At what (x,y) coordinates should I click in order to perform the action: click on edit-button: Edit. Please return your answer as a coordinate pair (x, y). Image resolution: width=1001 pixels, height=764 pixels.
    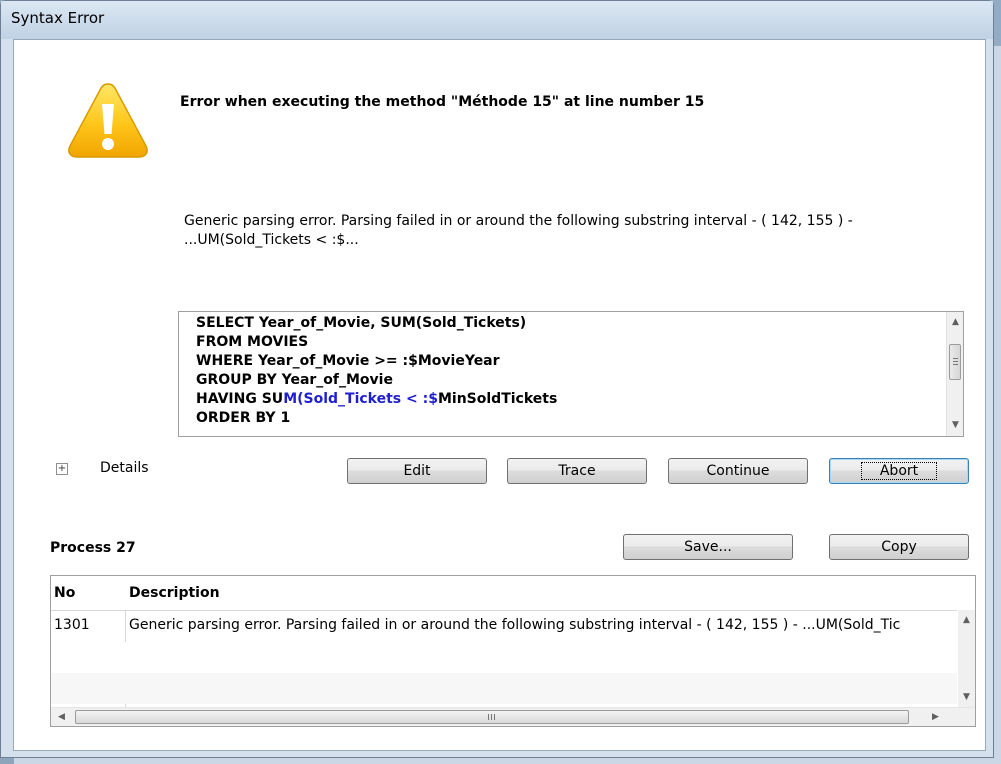
    Looking at the image, I should click on (417, 471).